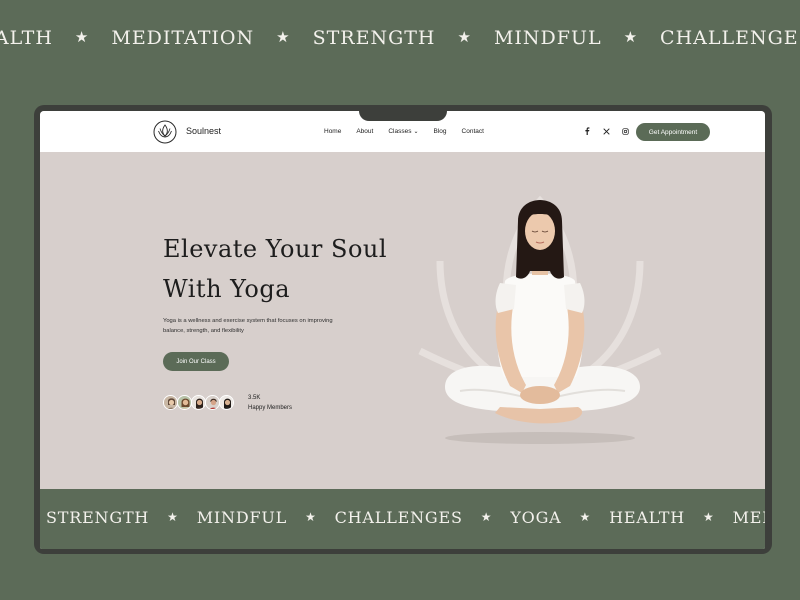  What do you see at coordinates (227, 289) in the screenshot?
I see `hero-title-line2: With Yoga` at bounding box center [227, 289].